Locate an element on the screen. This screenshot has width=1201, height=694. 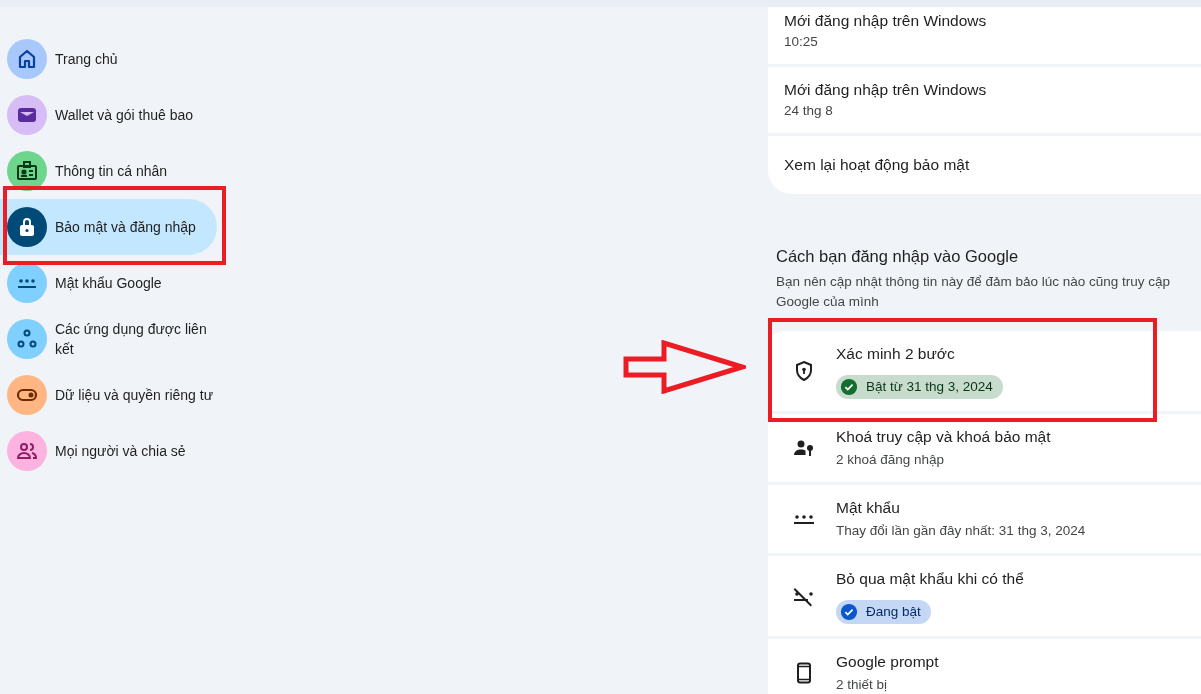
sidebar-item: Wallet và gói thuê bao is located at coordinates (108, 115).